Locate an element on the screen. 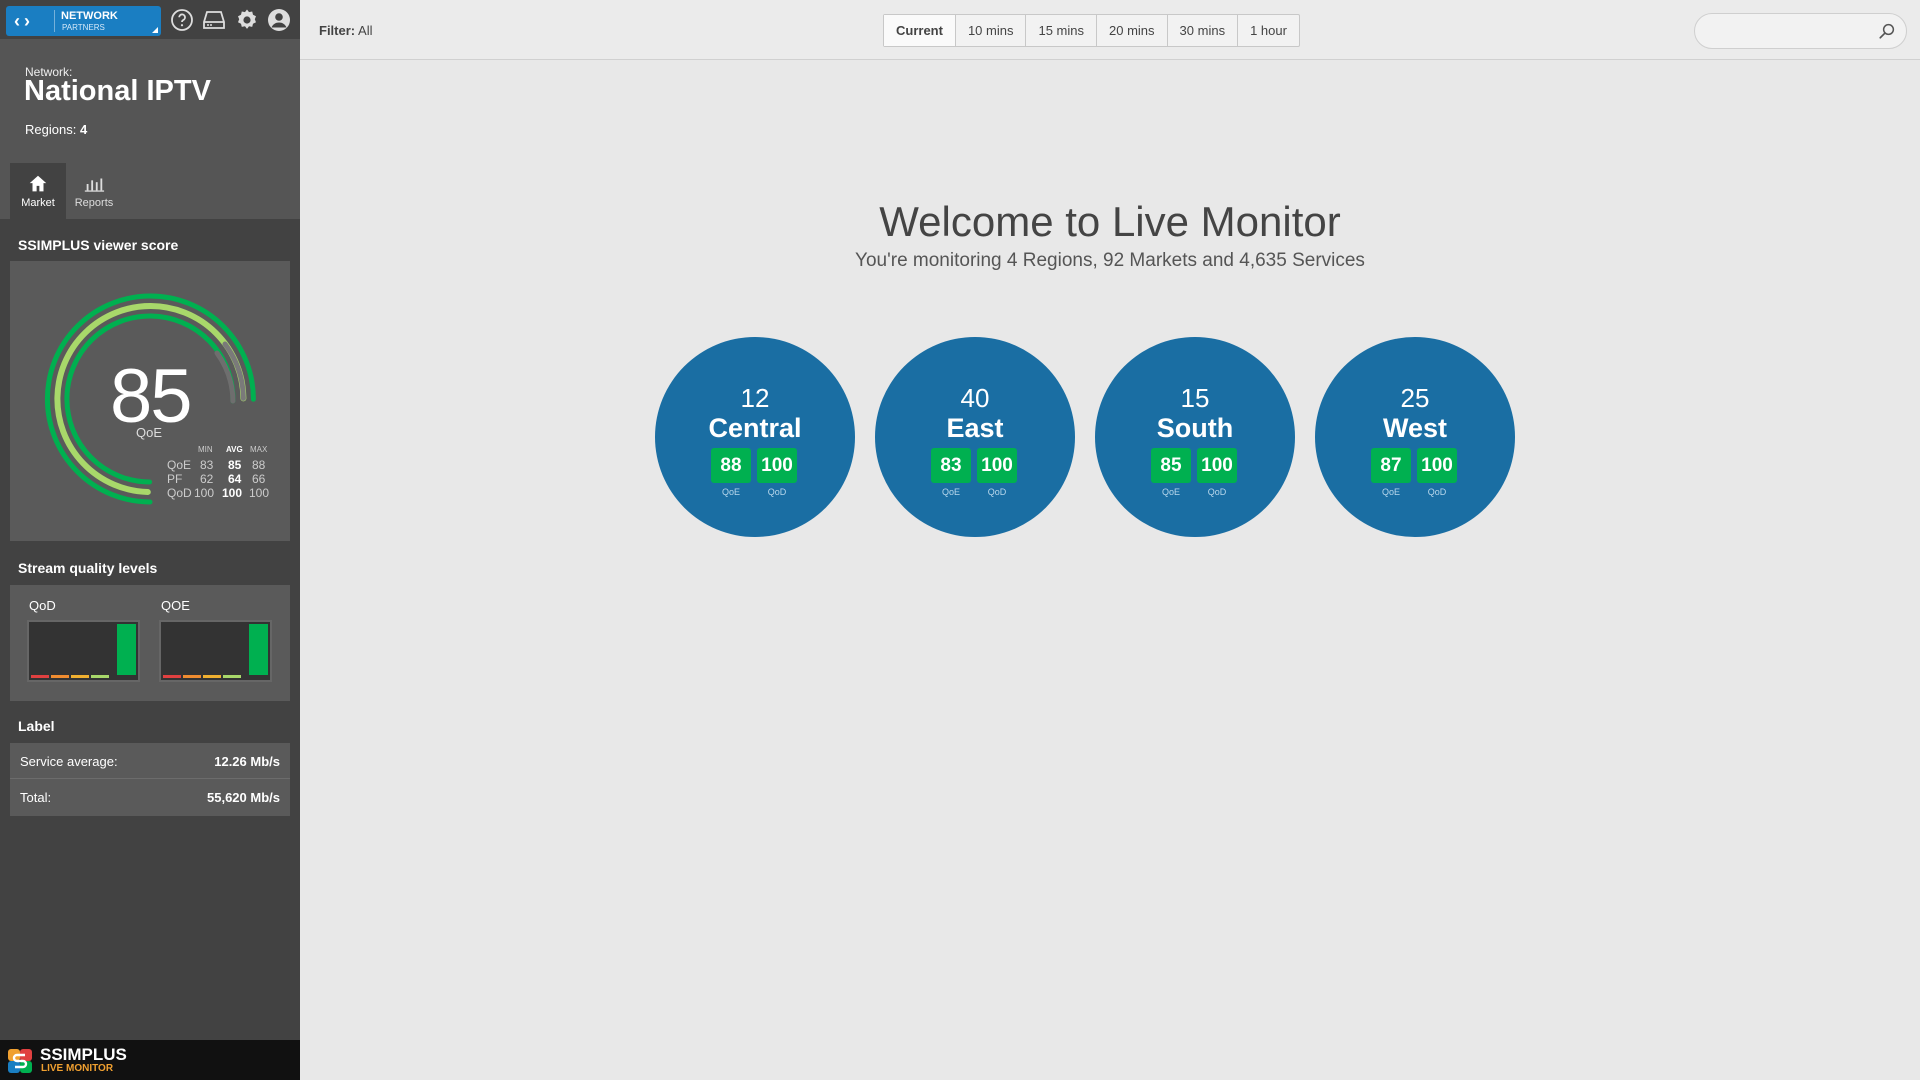 This screenshot has width=1920, height=1080. qod-level-bar is located at coordinates (83, 651).